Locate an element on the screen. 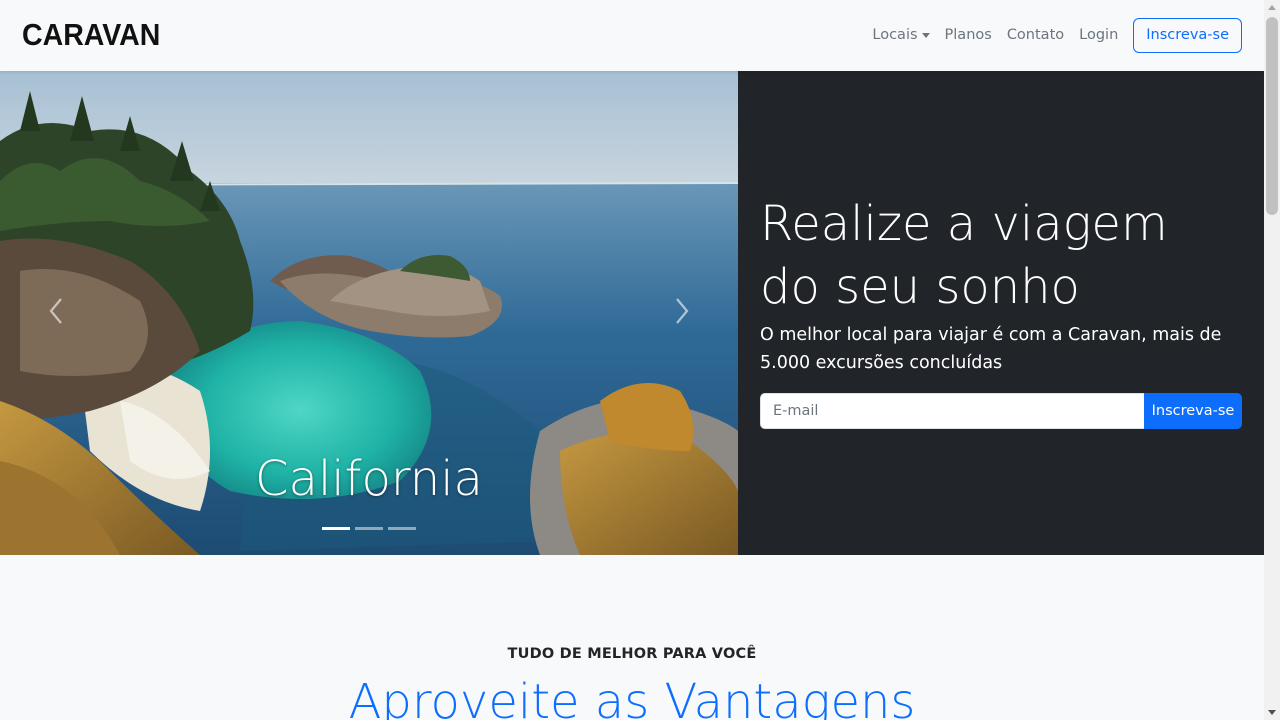 The width and height of the screenshot is (1280, 720). hero-title: Realize a viagem do seu sonho is located at coordinates (964, 255).